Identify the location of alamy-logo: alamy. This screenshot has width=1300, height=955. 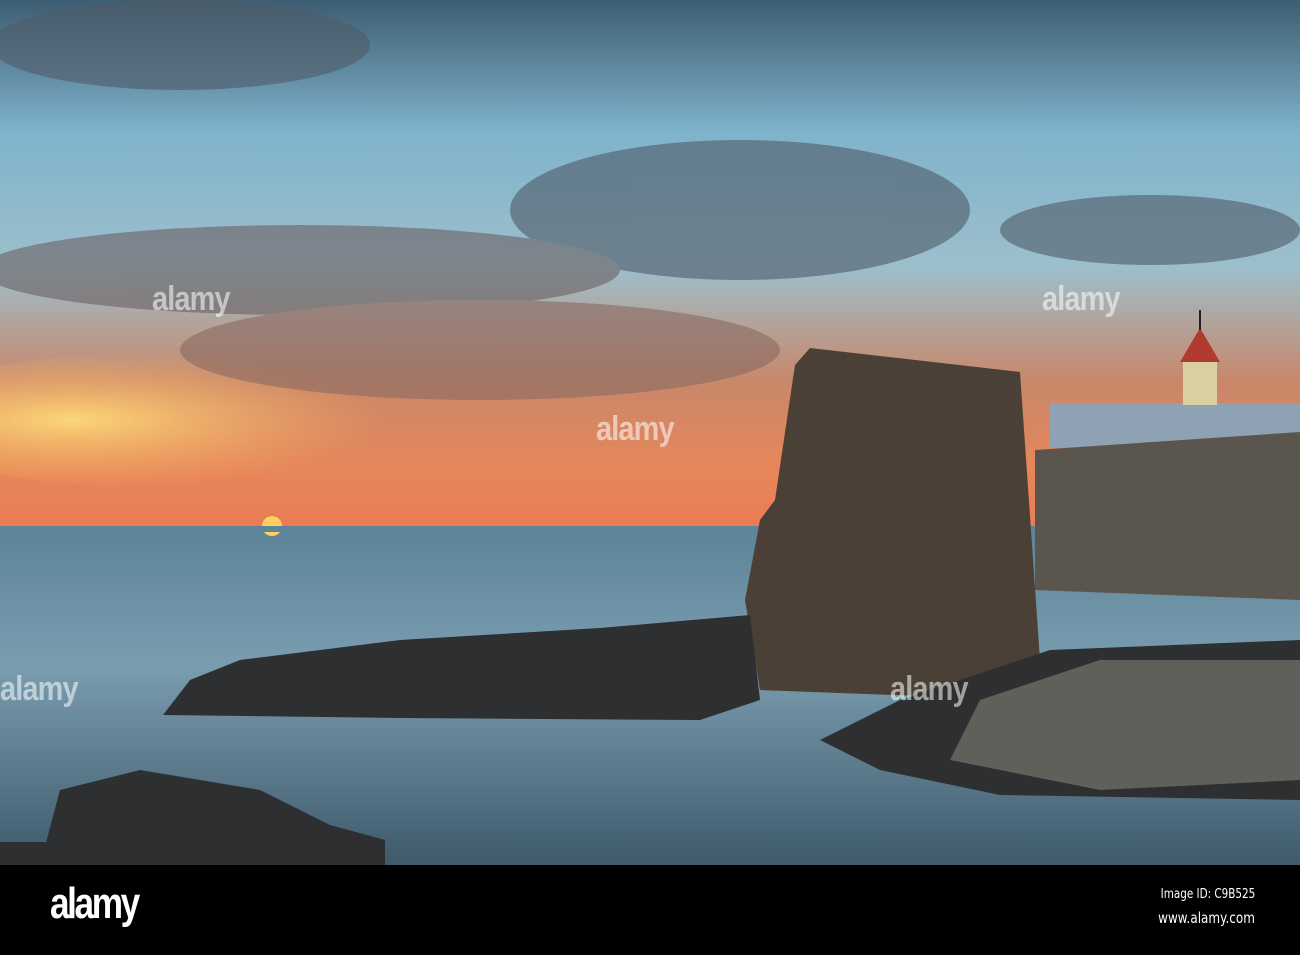
(95, 903).